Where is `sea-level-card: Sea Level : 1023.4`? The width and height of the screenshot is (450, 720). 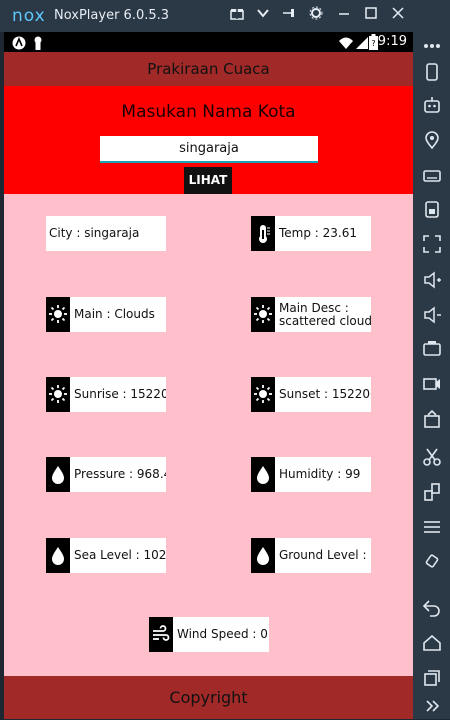 sea-level-card: Sea Level : 1023.4 is located at coordinates (106, 555).